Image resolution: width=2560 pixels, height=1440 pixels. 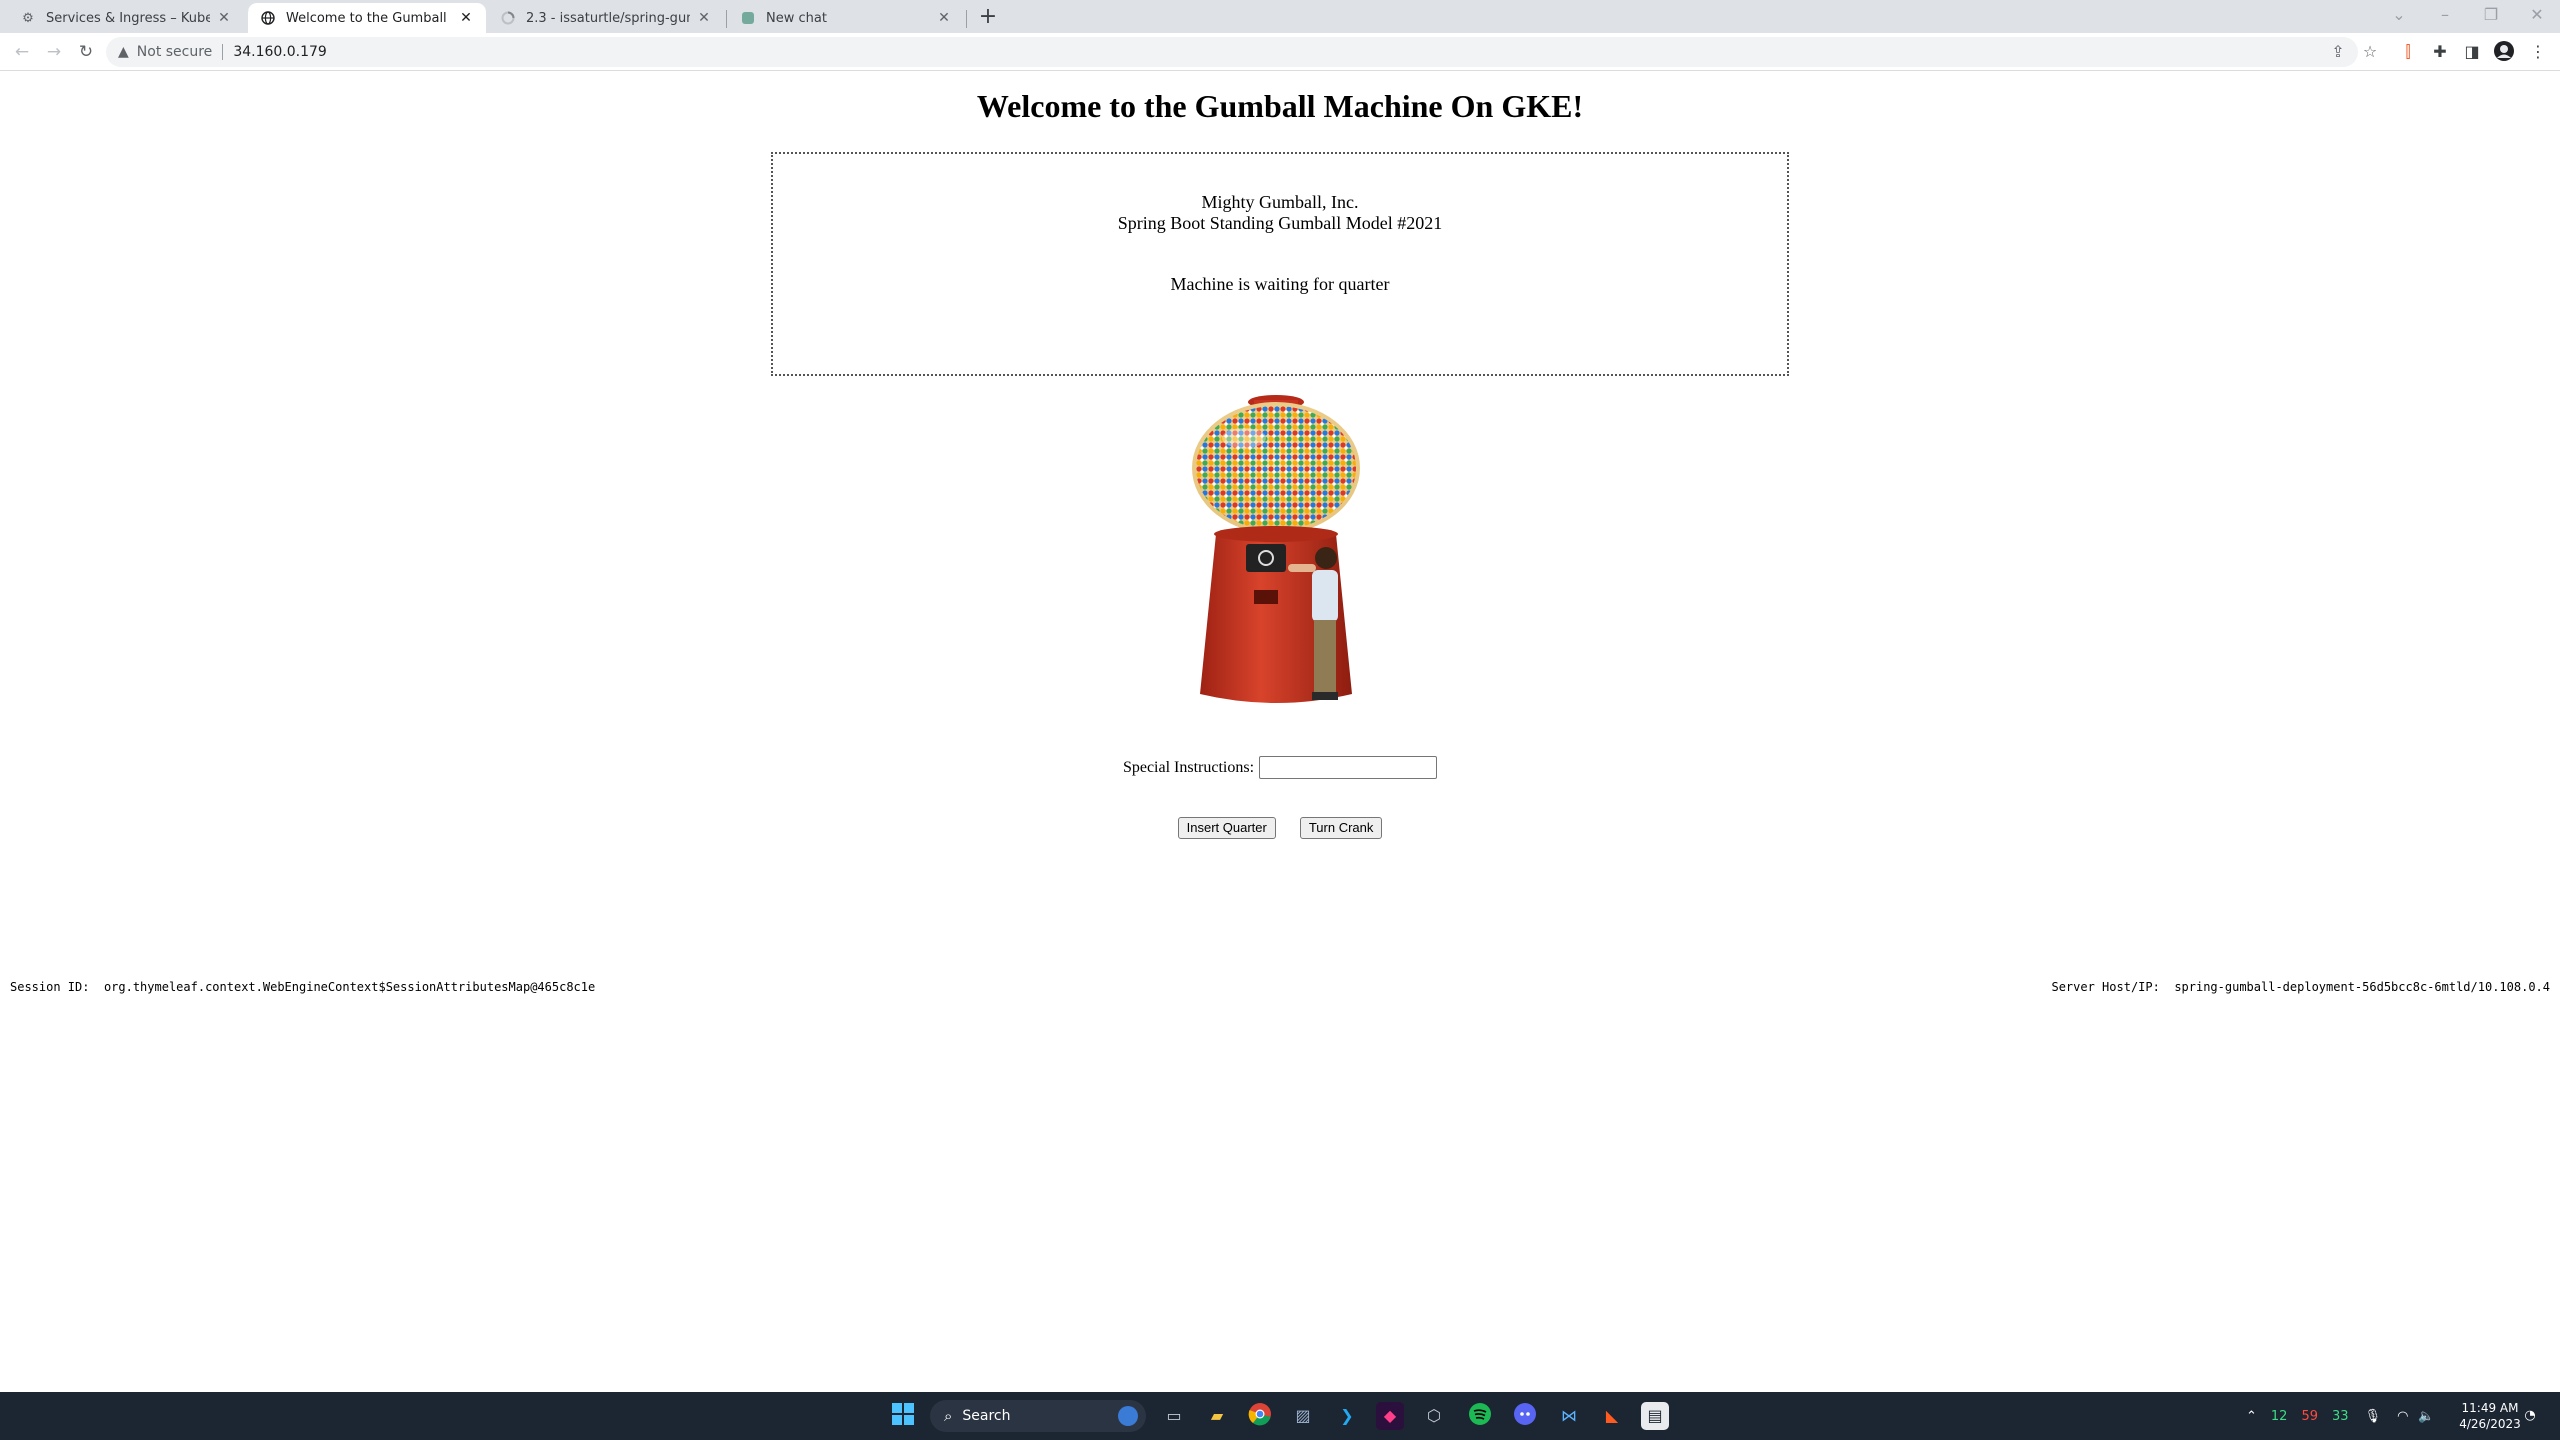 I want to click on extension-icon: ⫿, so click(x=2408, y=52).